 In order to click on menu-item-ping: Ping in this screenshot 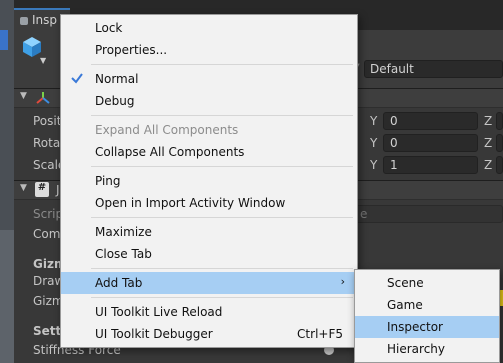, I will do `click(209, 181)`.